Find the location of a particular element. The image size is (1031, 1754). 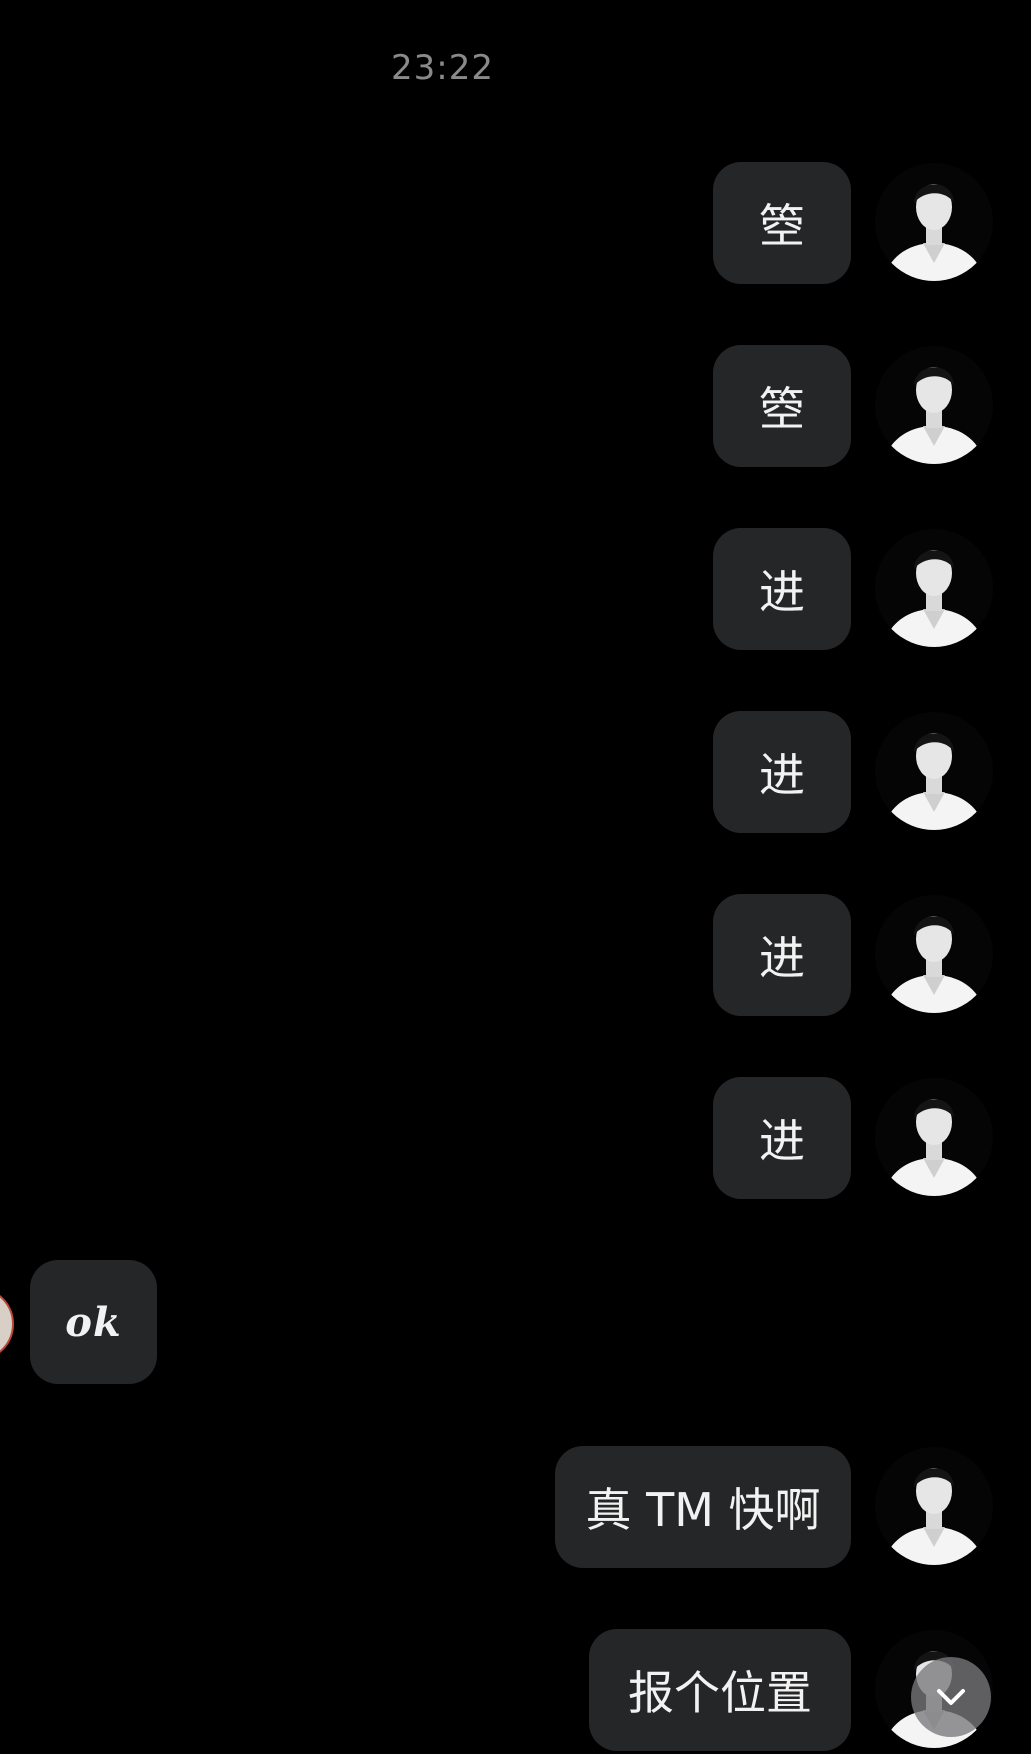

message-text: ok is located at coordinates (93, 1322).